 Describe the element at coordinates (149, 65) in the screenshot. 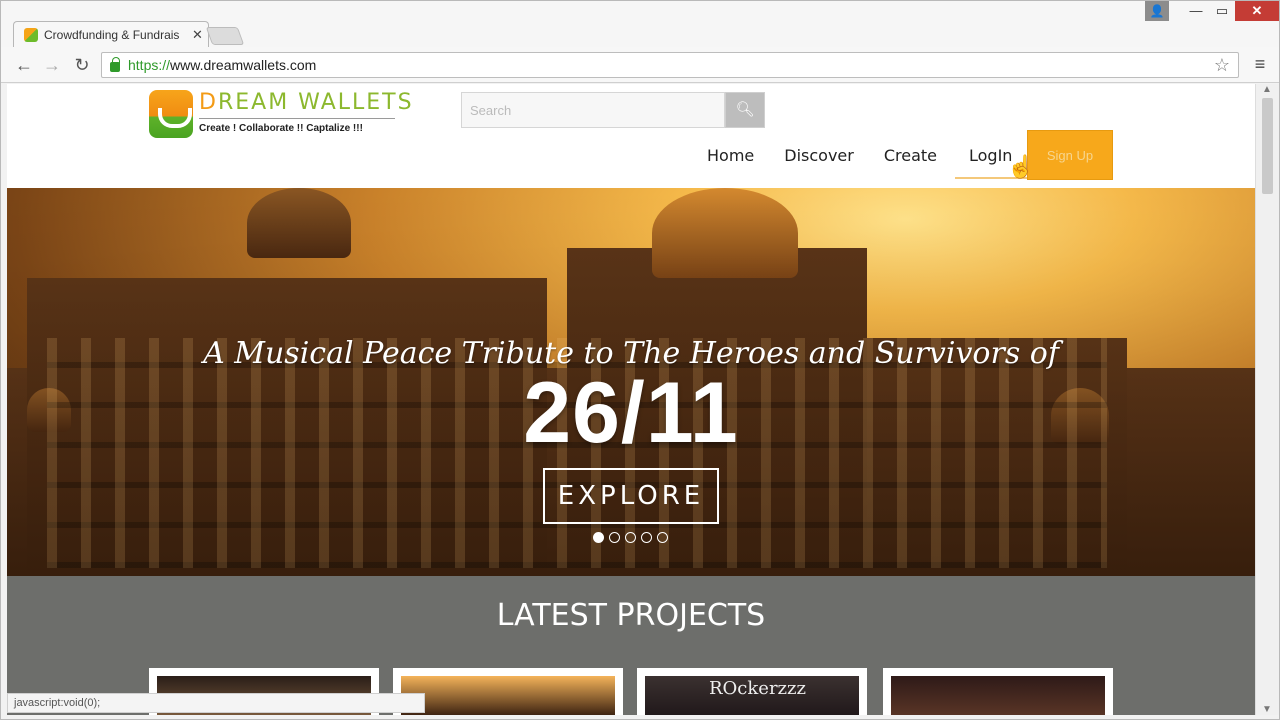

I see `url-scheme: https://` at that location.